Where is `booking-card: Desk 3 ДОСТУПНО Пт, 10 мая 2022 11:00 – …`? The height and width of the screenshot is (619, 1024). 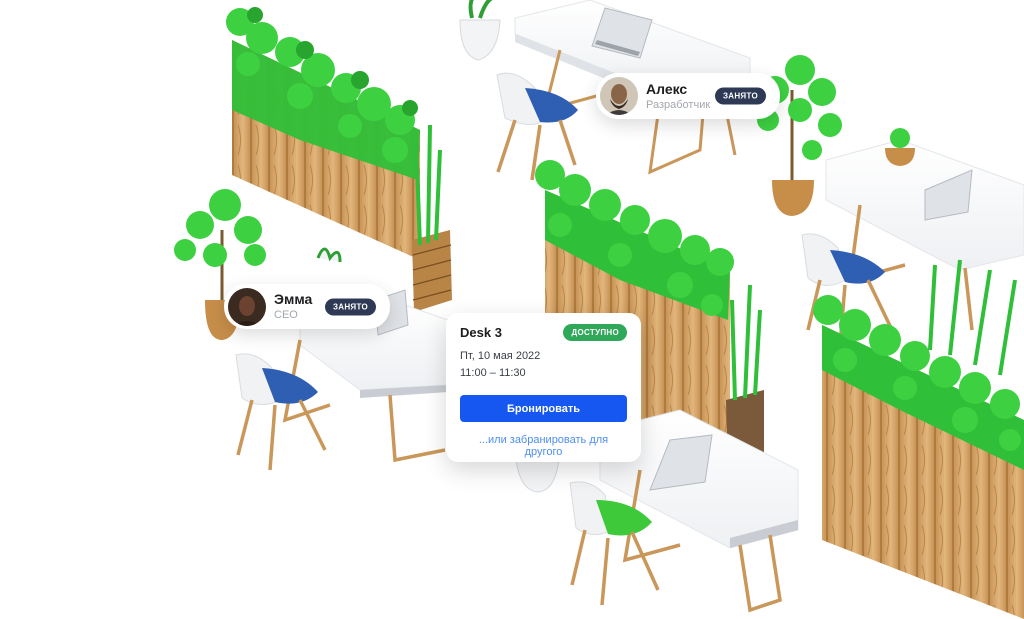
booking-card: Desk 3 ДОСТУПНО Пт, 10 мая 2022 11:00 – … is located at coordinates (543, 387).